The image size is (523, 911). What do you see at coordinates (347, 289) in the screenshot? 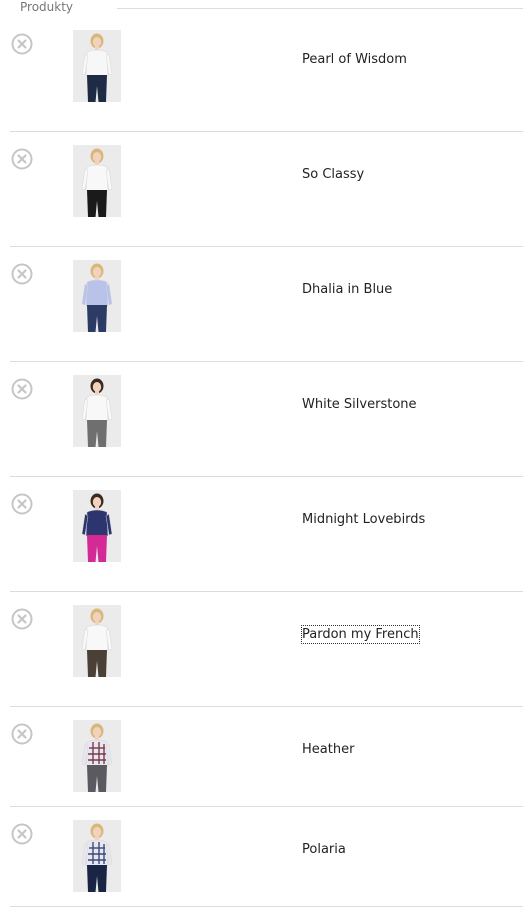
I see `product-name-link: Dhalia in Blue` at bounding box center [347, 289].